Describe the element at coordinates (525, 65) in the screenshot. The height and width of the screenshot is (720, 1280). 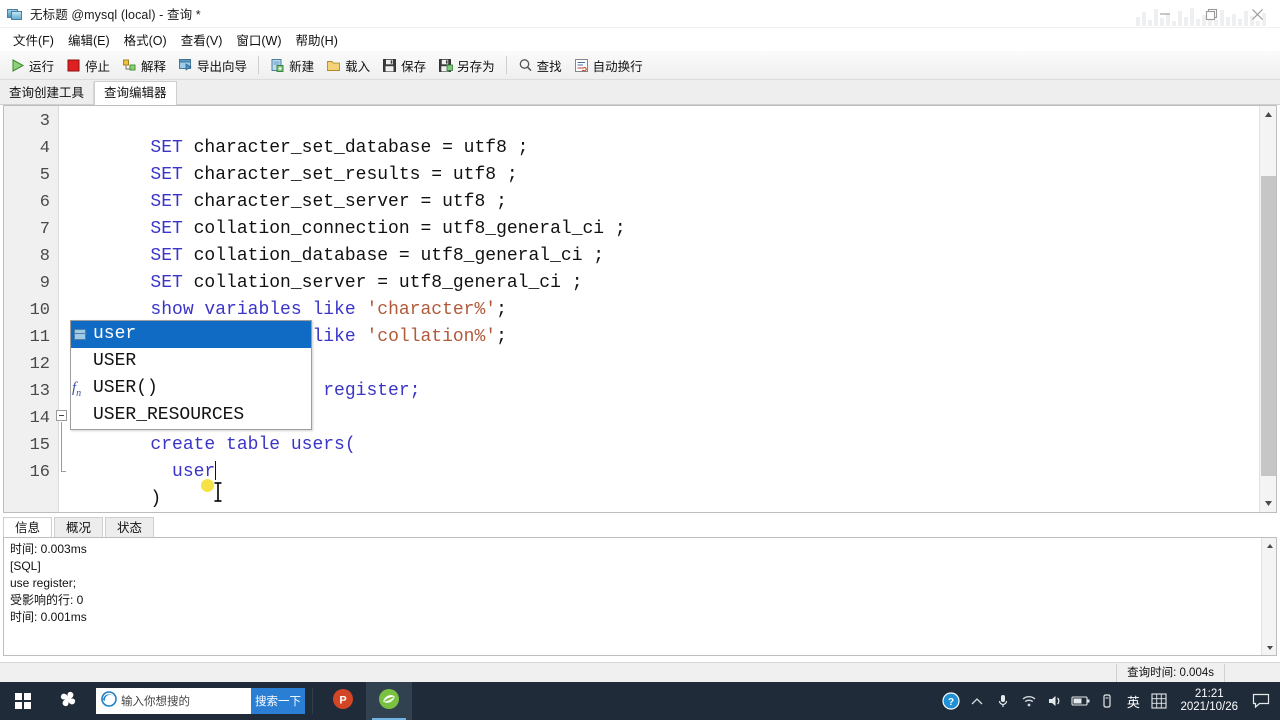
I see `search-magnifier-icon` at that location.